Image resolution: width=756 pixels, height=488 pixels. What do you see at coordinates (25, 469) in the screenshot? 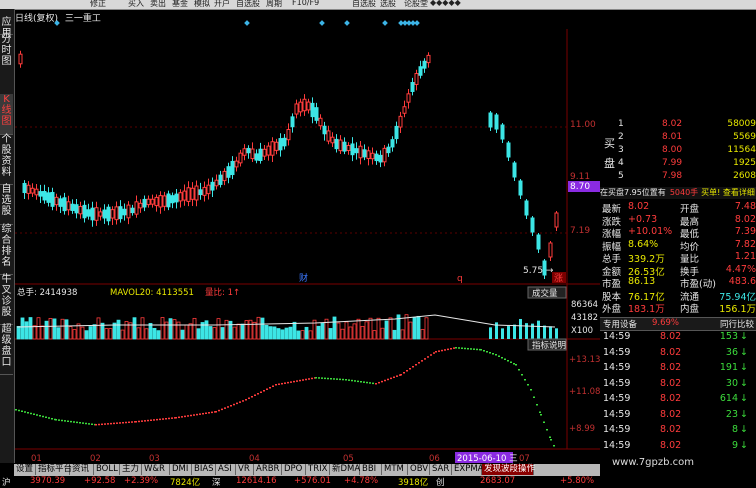
I see `indicator-tab: 设置` at bounding box center [25, 469].